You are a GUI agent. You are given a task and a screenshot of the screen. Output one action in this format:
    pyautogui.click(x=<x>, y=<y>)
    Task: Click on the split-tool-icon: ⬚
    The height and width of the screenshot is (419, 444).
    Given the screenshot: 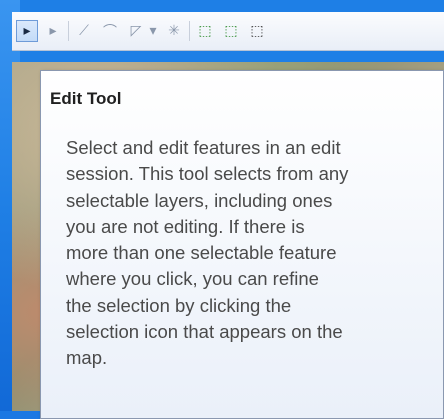 What is the action you would take?
    pyautogui.click(x=257, y=31)
    